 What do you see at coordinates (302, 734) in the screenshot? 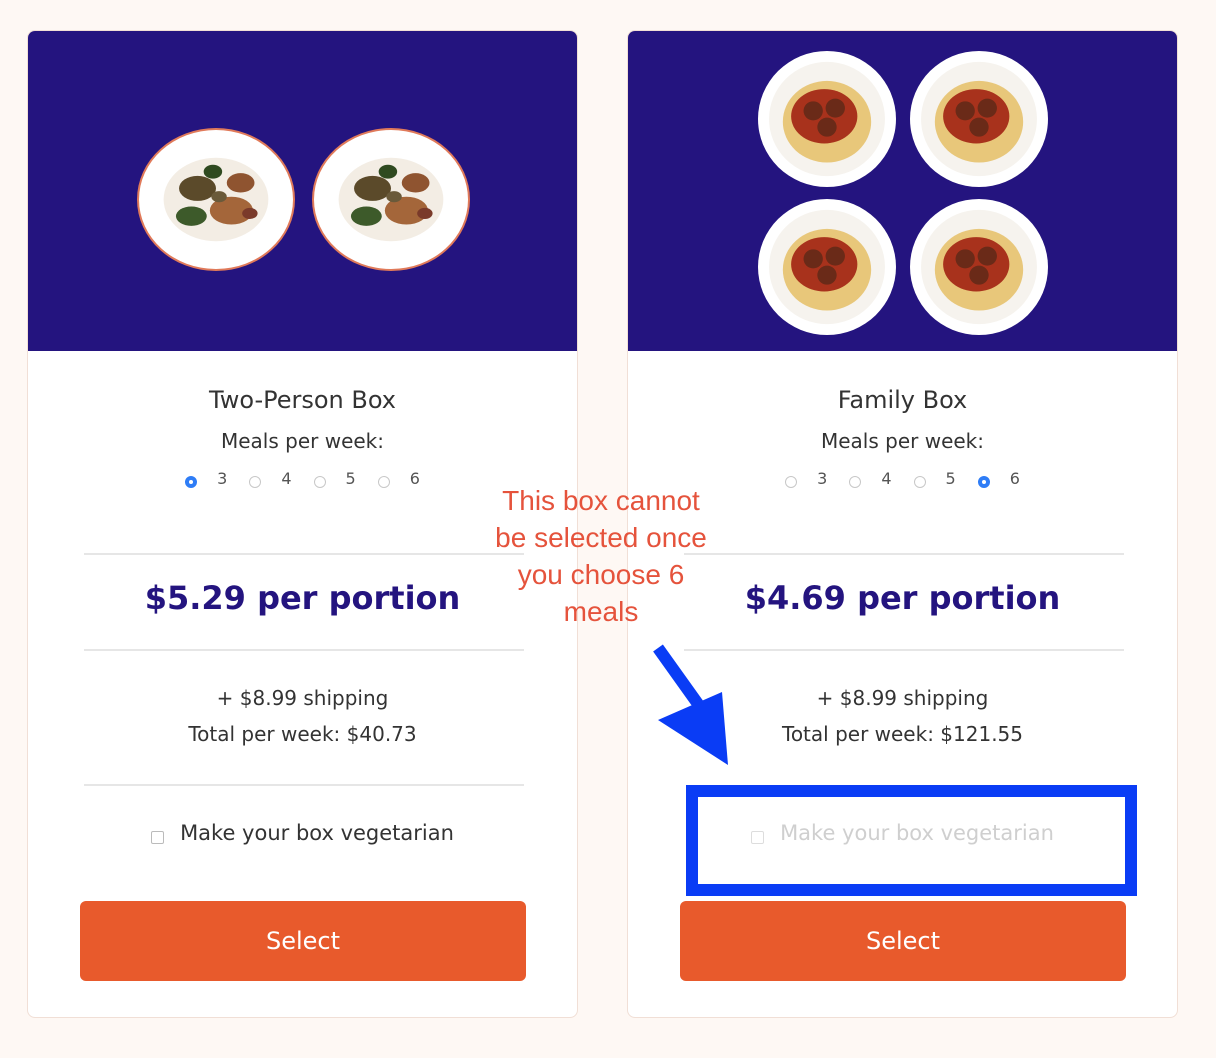
I see `total-per-week: Total per week: $40.73` at bounding box center [302, 734].